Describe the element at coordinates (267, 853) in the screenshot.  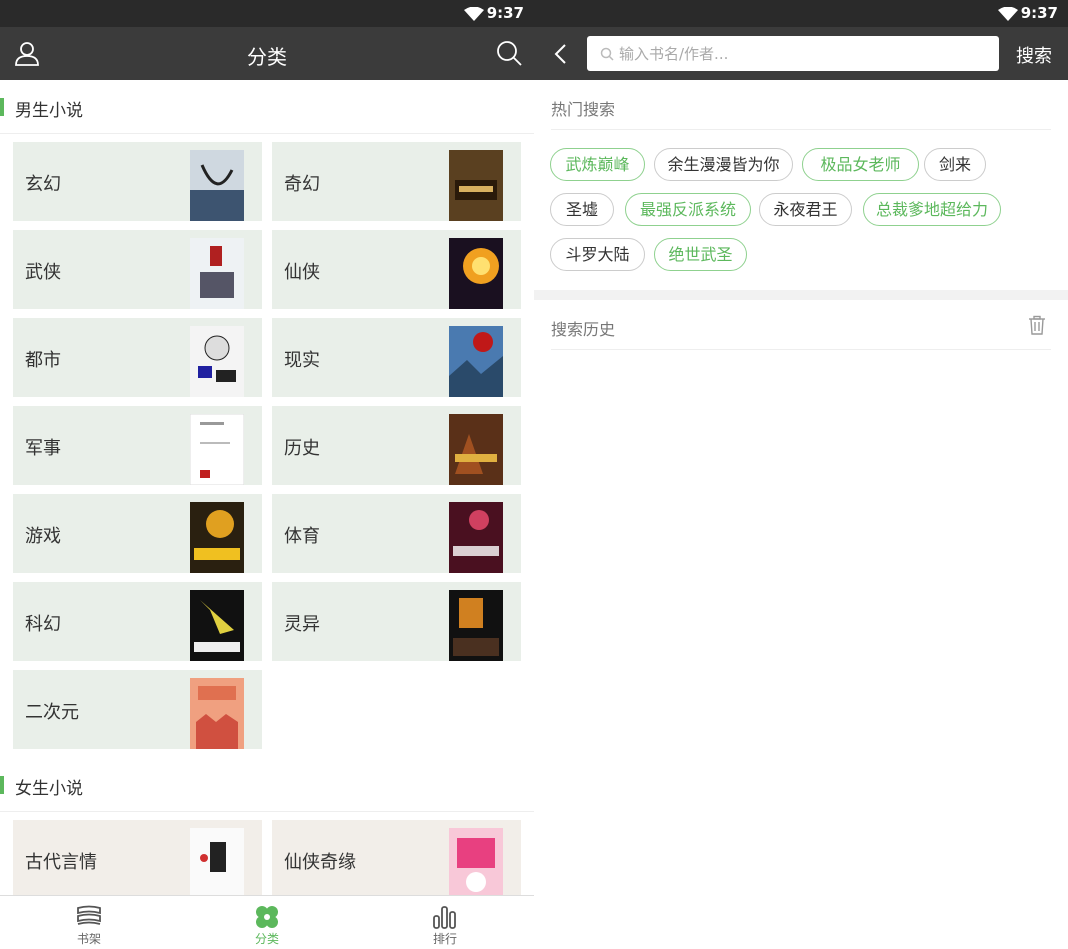
I see `category-grid-female: 古代言情 仙侠奇缘` at that location.